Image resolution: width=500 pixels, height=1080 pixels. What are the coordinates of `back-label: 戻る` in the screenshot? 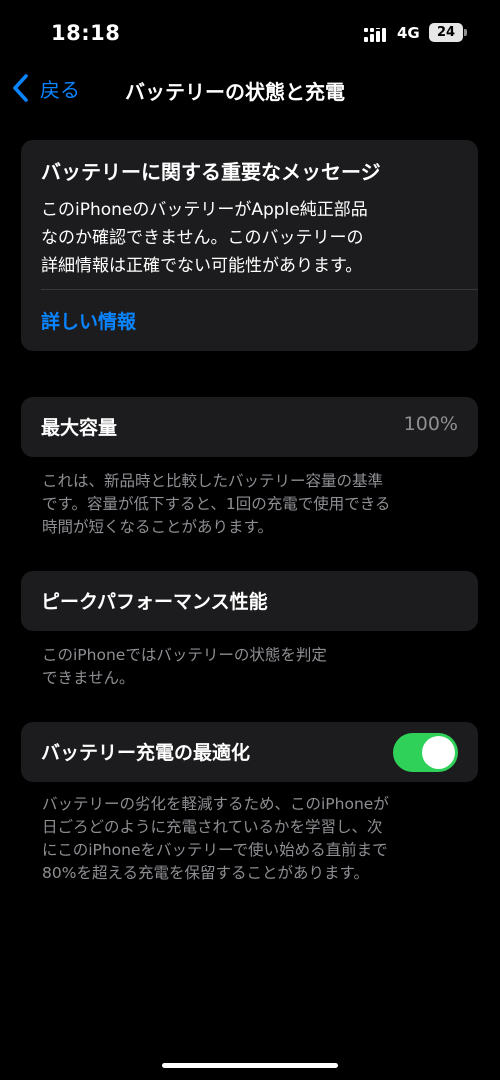 It's located at (60, 89).